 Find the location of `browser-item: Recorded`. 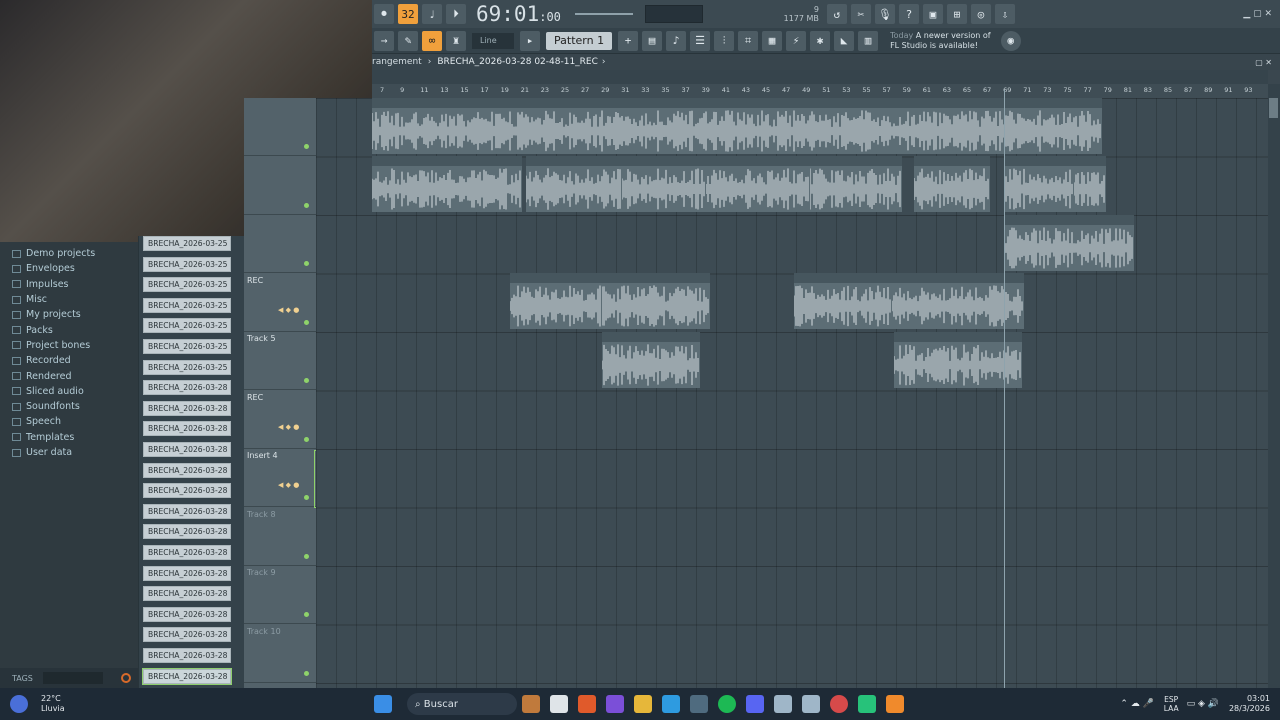

browser-item: Recorded is located at coordinates (69, 360).